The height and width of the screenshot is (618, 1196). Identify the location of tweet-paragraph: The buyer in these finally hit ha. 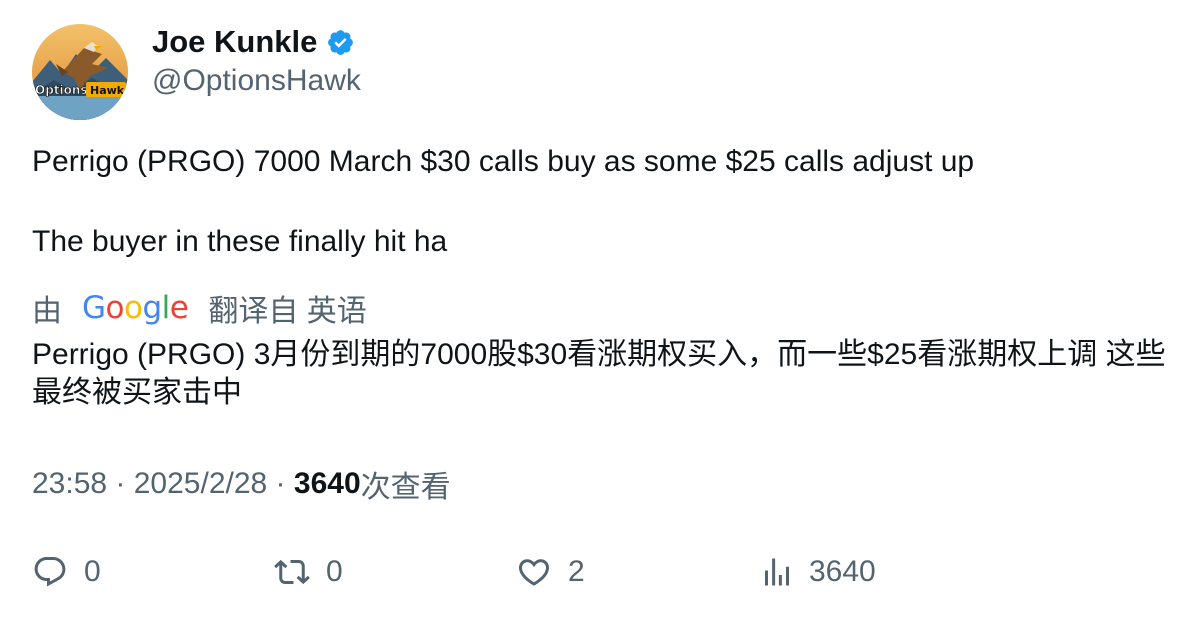
(240, 241).